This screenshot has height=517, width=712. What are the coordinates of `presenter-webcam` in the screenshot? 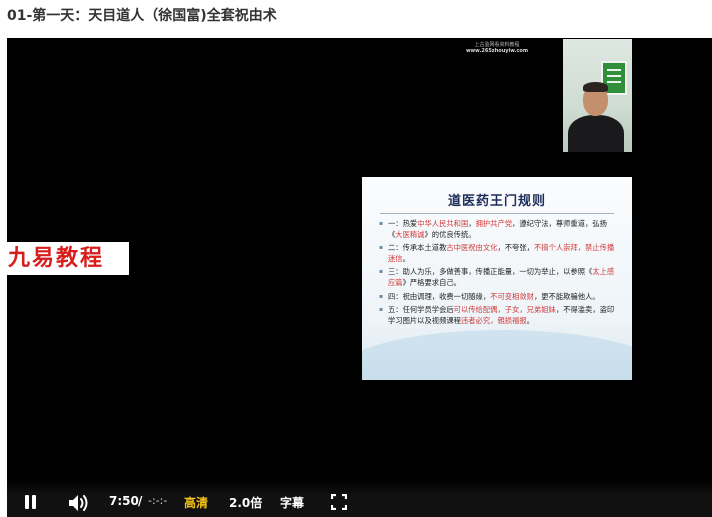 It's located at (597, 95).